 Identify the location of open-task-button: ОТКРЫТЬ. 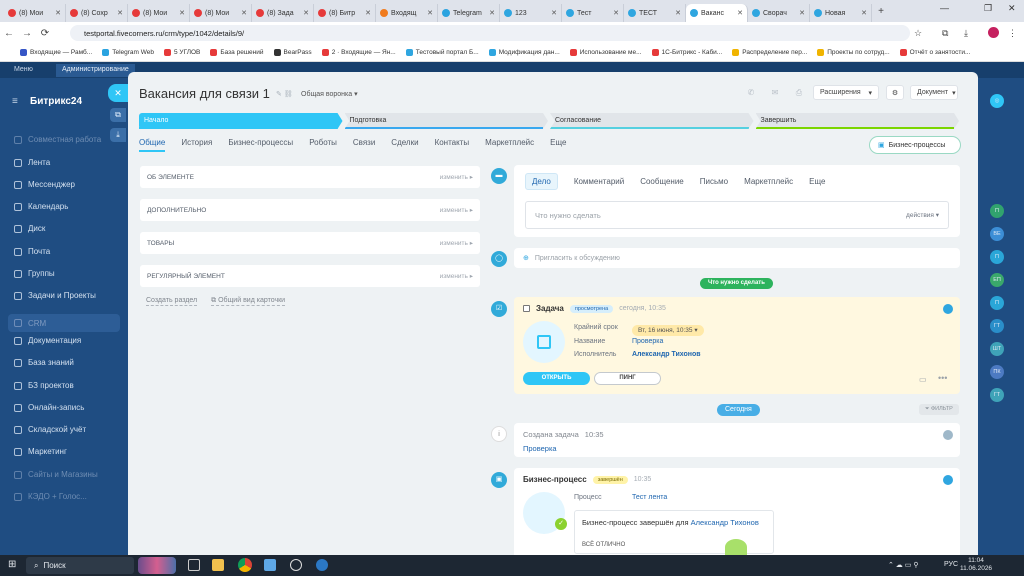
(556, 378).